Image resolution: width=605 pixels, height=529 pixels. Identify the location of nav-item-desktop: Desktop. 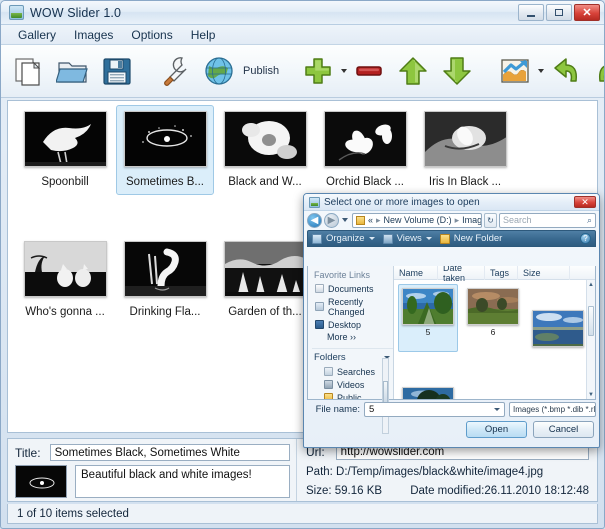
(352, 324).